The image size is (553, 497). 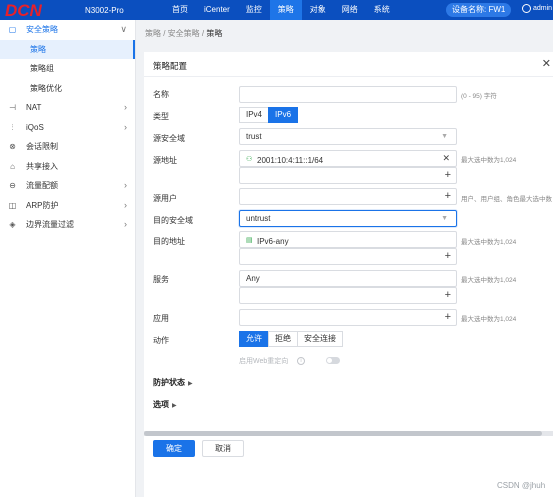 What do you see at coordinates (175, 33) in the screenshot?
I see `breadcrumb-path: 策略 / 安全策略 /` at bounding box center [175, 33].